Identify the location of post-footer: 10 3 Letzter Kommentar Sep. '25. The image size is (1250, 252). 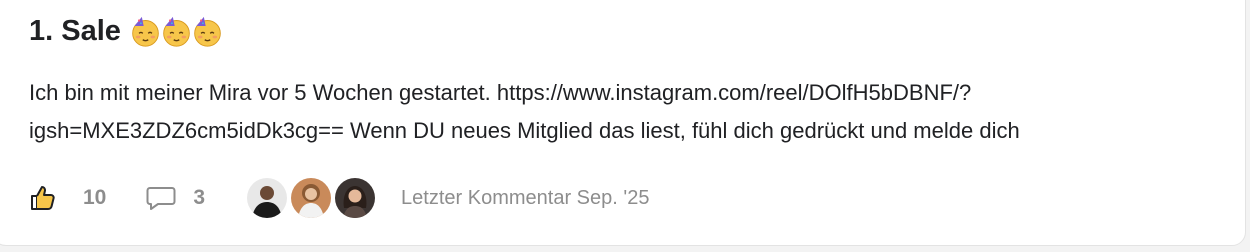
(339, 198).